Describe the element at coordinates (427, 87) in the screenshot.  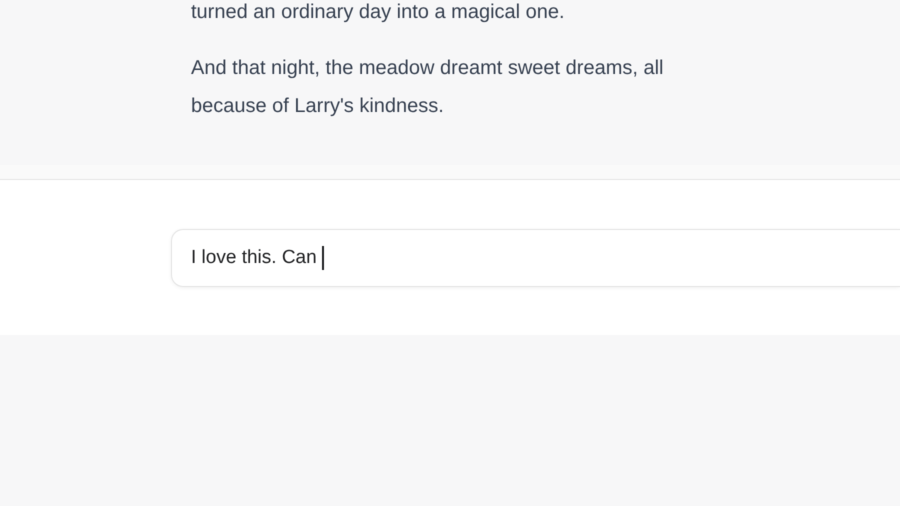
I see `response-paragraph: And that night, the meadow dreamt sweet dreams, all because of Larry's kindness.` at that location.